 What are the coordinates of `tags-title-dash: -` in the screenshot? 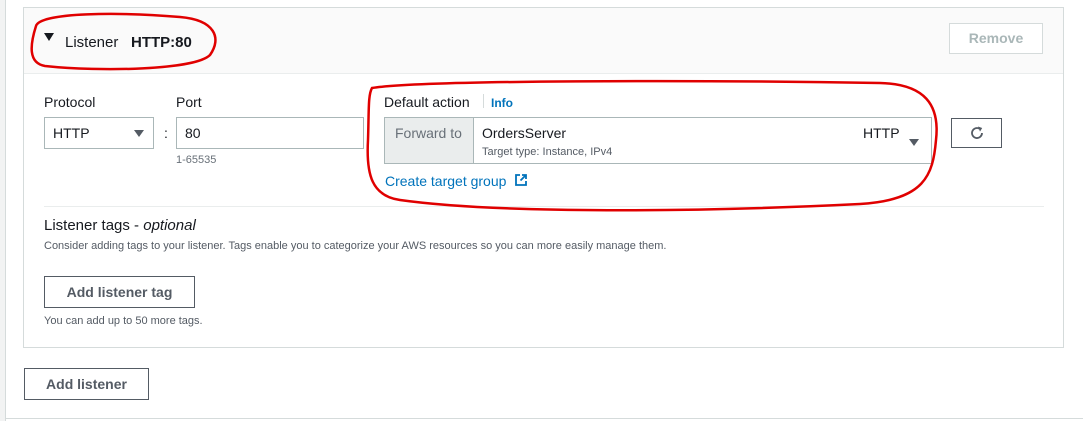 It's located at (136, 225).